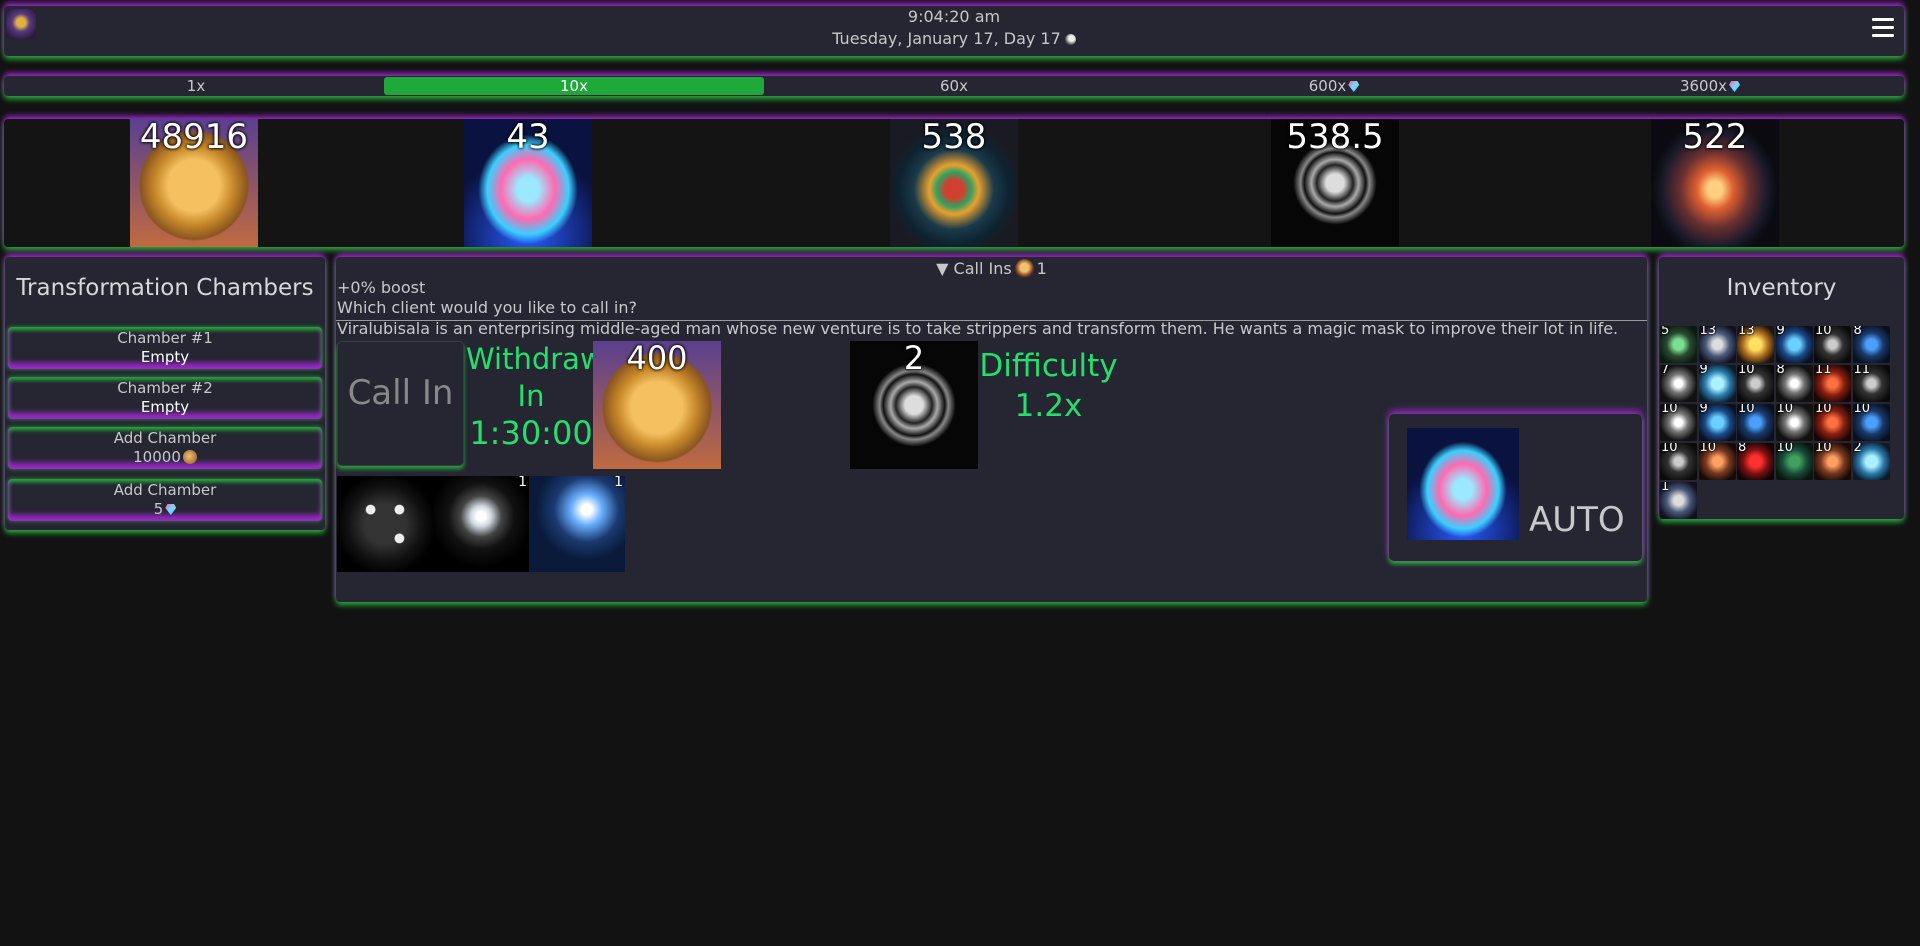 The image size is (1920, 946). Describe the element at coordinates (1463, 484) in the screenshot. I see `diamond-icon` at that location.